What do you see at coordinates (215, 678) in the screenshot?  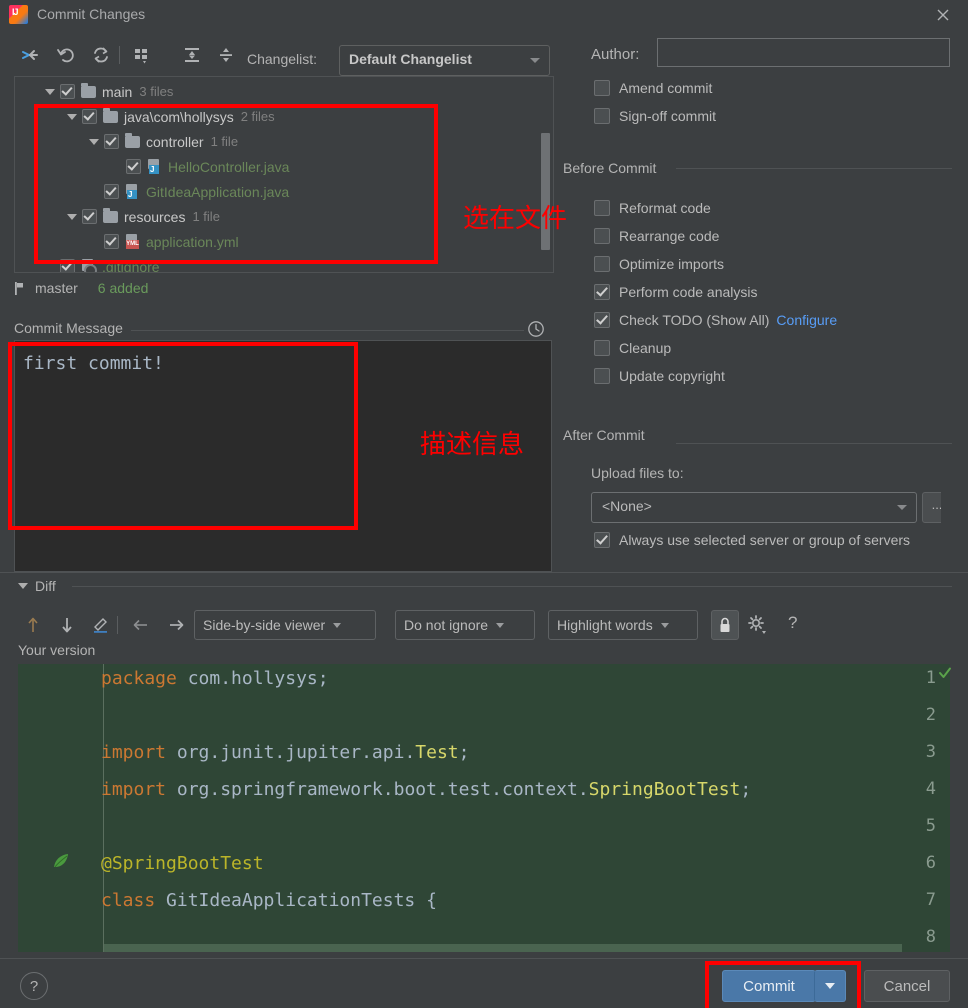 I see `editor-code-line: package com.hollysys;` at bounding box center [215, 678].